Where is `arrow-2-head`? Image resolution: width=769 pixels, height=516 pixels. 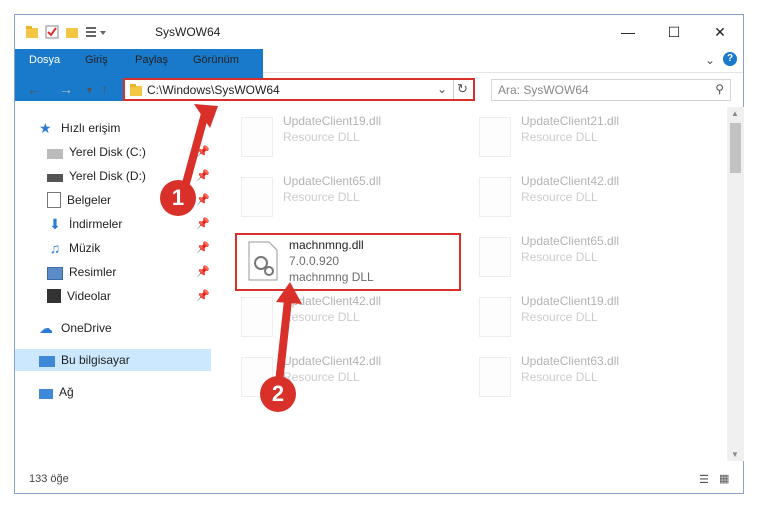 arrow-2-head is located at coordinates (289, 293).